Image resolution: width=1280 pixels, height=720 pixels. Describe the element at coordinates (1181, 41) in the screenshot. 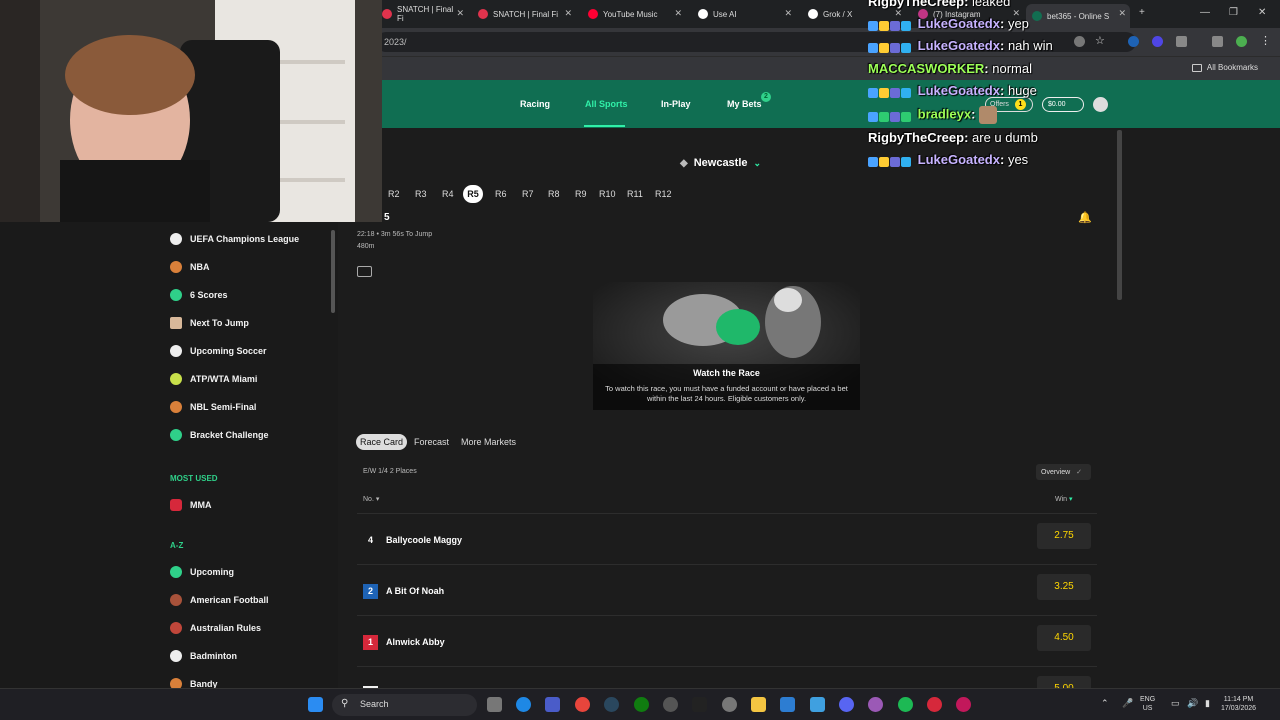

I see `puzzle-icon` at that location.